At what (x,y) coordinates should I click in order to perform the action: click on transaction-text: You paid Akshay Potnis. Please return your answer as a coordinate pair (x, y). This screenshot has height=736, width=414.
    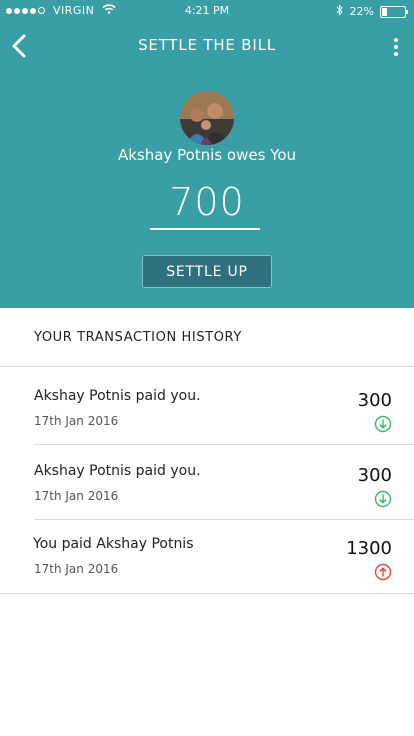
    Looking at the image, I should click on (113, 544).